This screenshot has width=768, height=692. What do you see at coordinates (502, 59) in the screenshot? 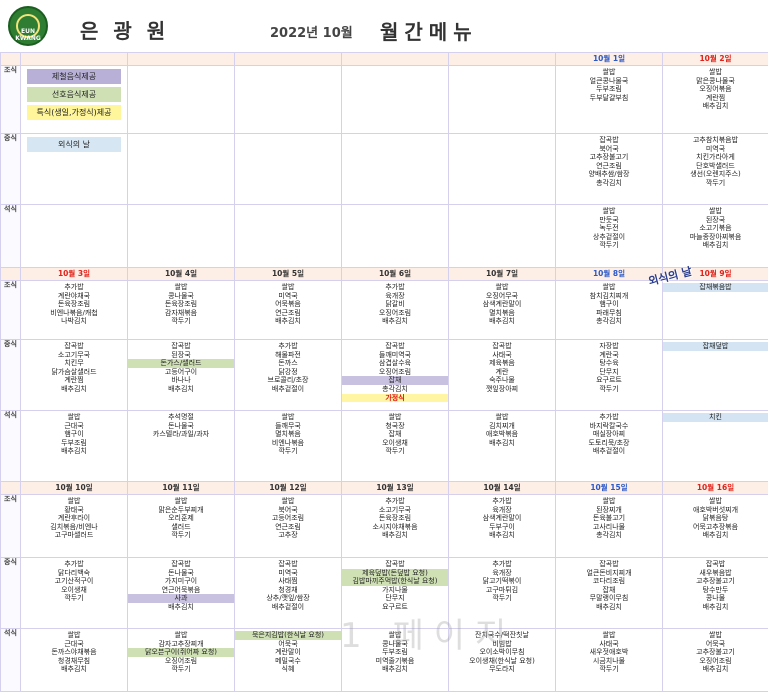
I see `date-cell` at bounding box center [502, 59].